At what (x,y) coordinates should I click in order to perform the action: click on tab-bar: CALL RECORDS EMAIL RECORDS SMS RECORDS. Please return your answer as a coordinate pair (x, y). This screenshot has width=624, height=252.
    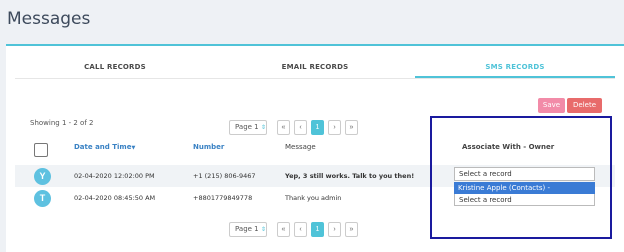
    Looking at the image, I should click on (315, 67).